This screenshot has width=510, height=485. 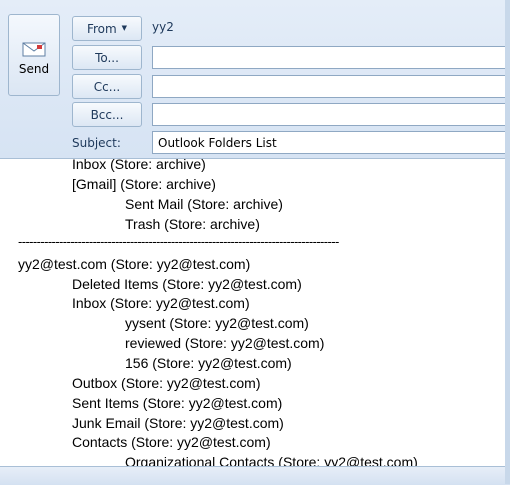 What do you see at coordinates (255, 475) in the screenshot?
I see `bottom-frame` at bounding box center [255, 475].